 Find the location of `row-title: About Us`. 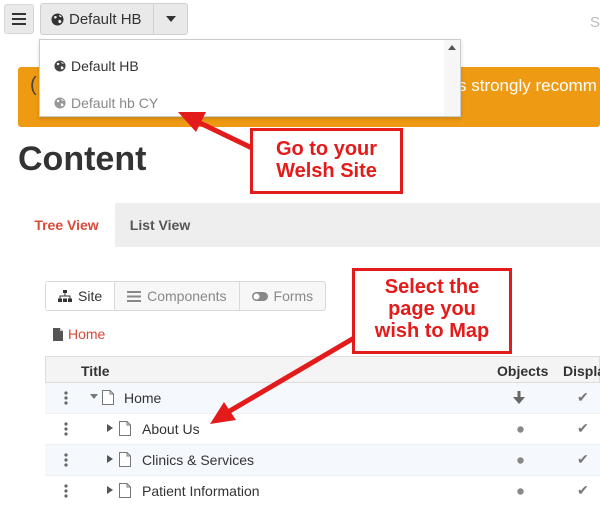

row-title: About Us is located at coordinates (171, 429).